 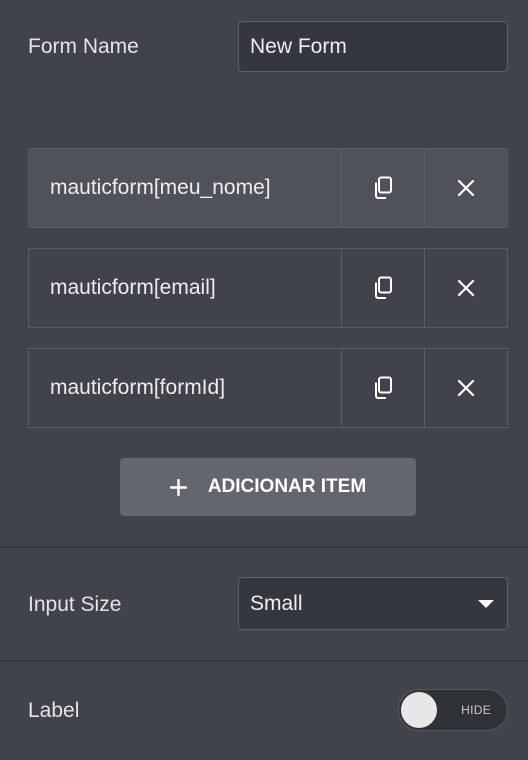 What do you see at coordinates (486, 604) in the screenshot?
I see `caret-down-icon` at bounding box center [486, 604].